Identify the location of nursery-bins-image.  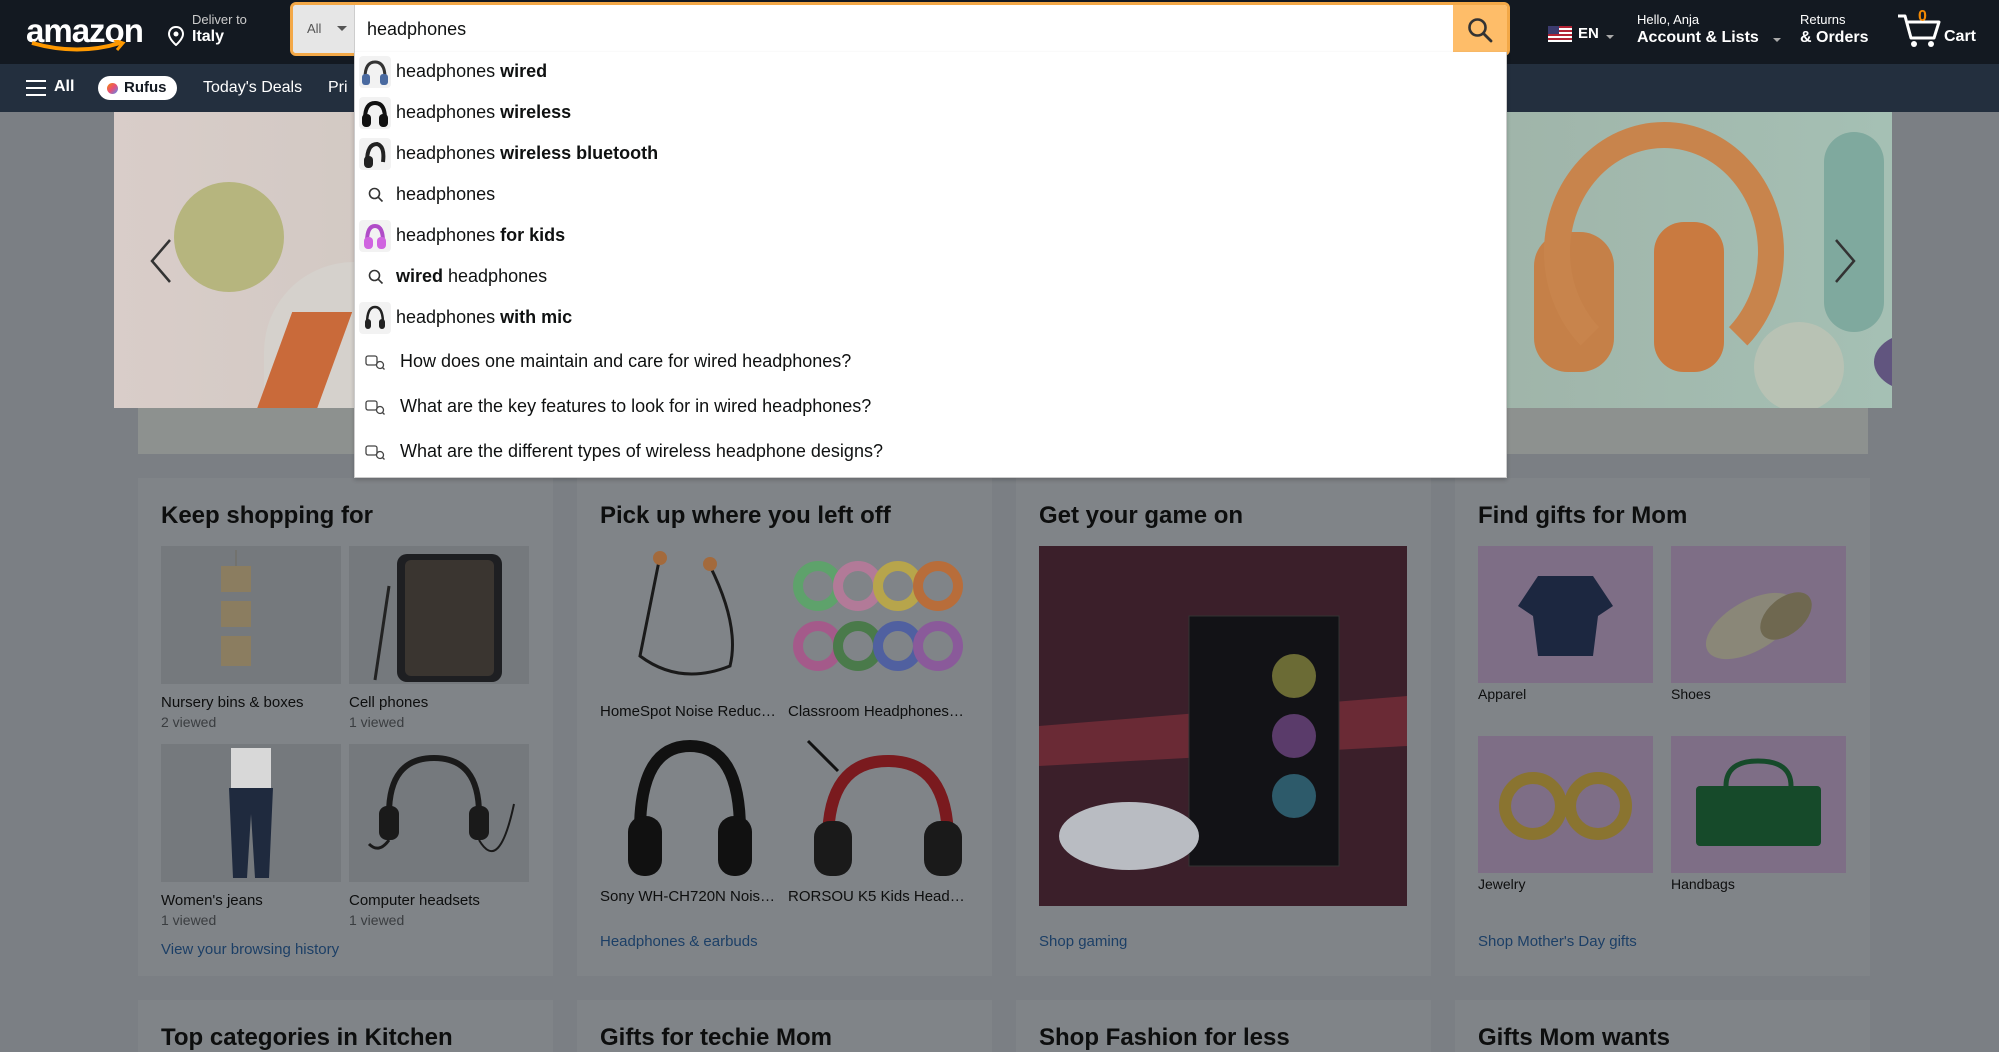
(251, 615).